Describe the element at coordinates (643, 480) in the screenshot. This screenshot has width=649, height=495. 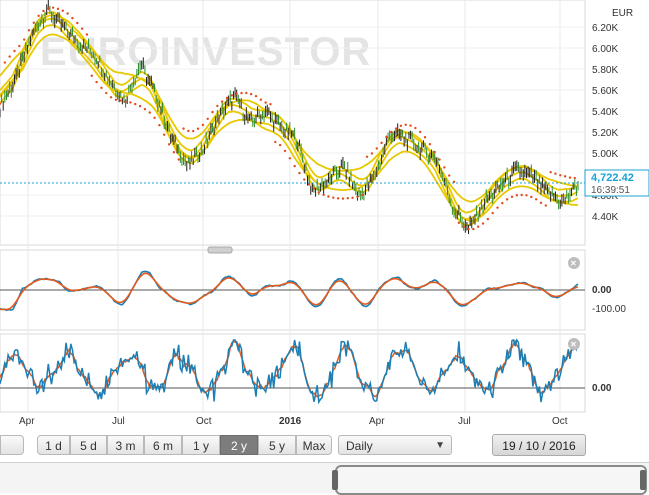
I see `navigator-right-handle` at that location.